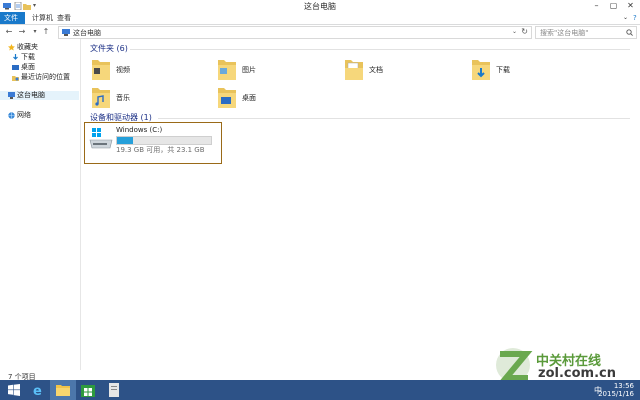 The image size is (640, 400). Describe the element at coordinates (15, 78) in the screenshot. I see `recent-places-icon` at that location.